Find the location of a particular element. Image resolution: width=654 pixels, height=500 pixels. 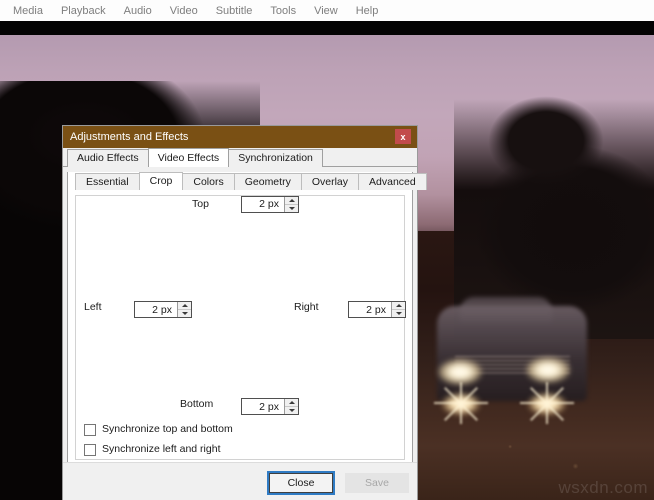

sync-top-bottom-label: Synchronize top and bottom is located at coordinates (167, 429).